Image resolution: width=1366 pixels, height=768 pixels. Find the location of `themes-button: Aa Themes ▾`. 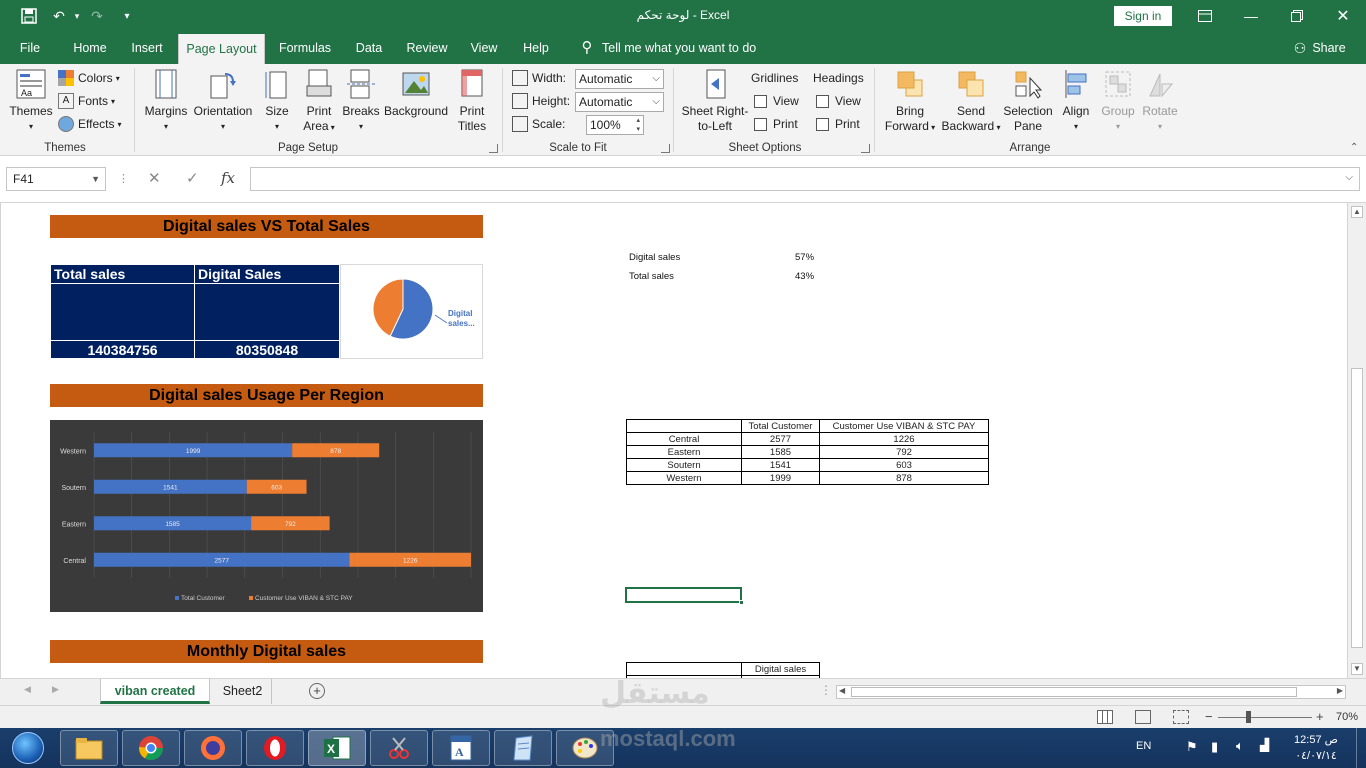

themes-button: Aa Themes ▾ is located at coordinates (31, 101).